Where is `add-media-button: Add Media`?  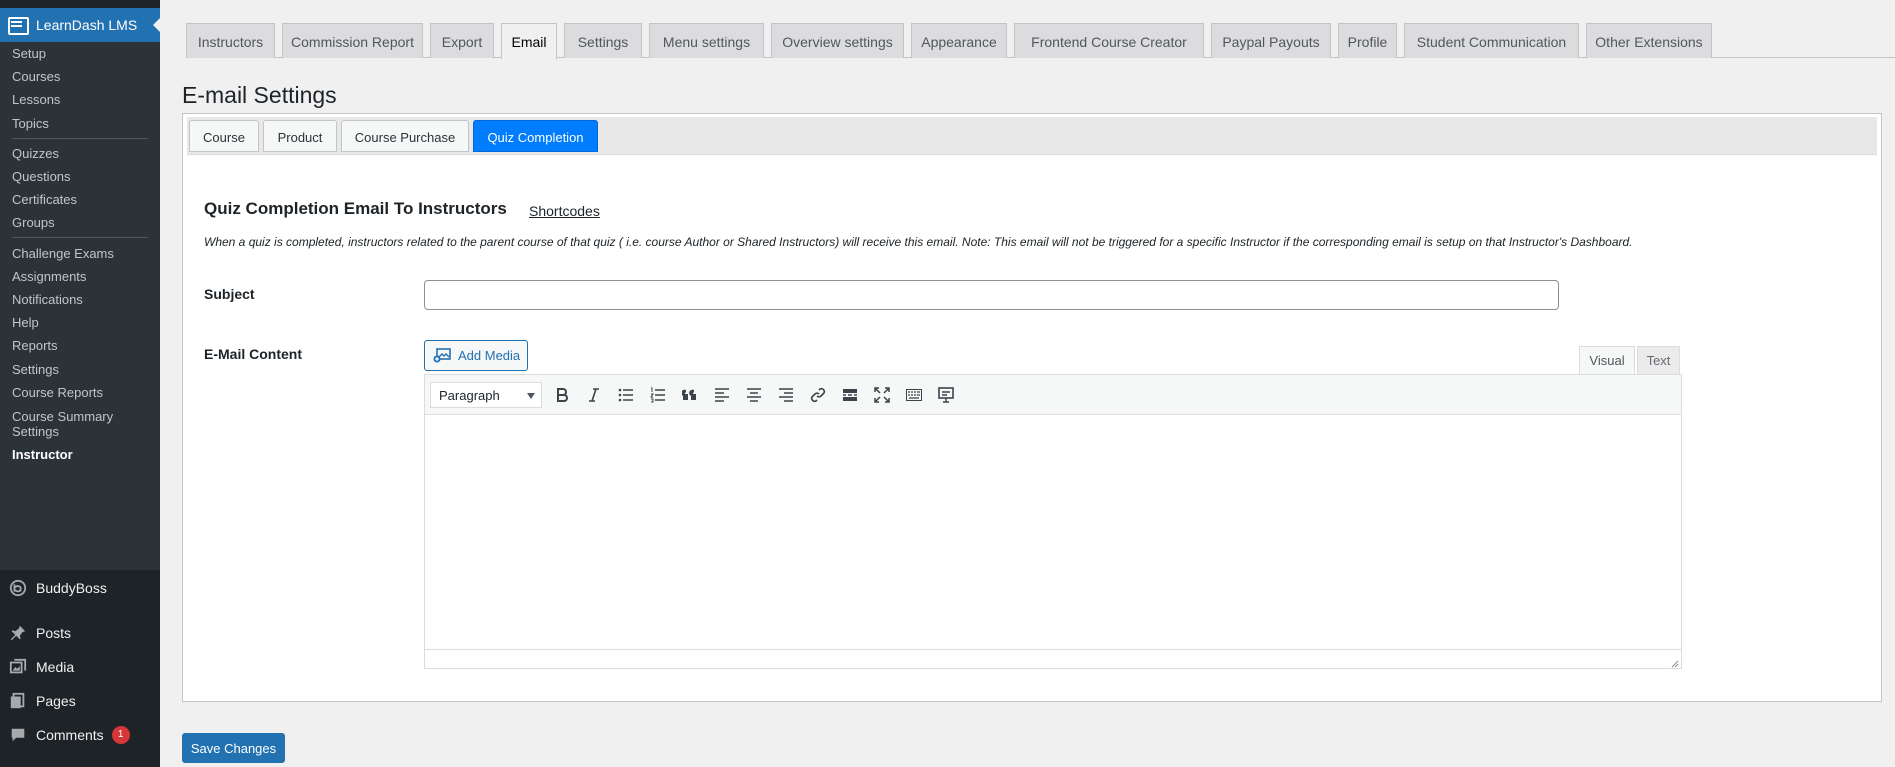 add-media-button: Add Media is located at coordinates (476, 355).